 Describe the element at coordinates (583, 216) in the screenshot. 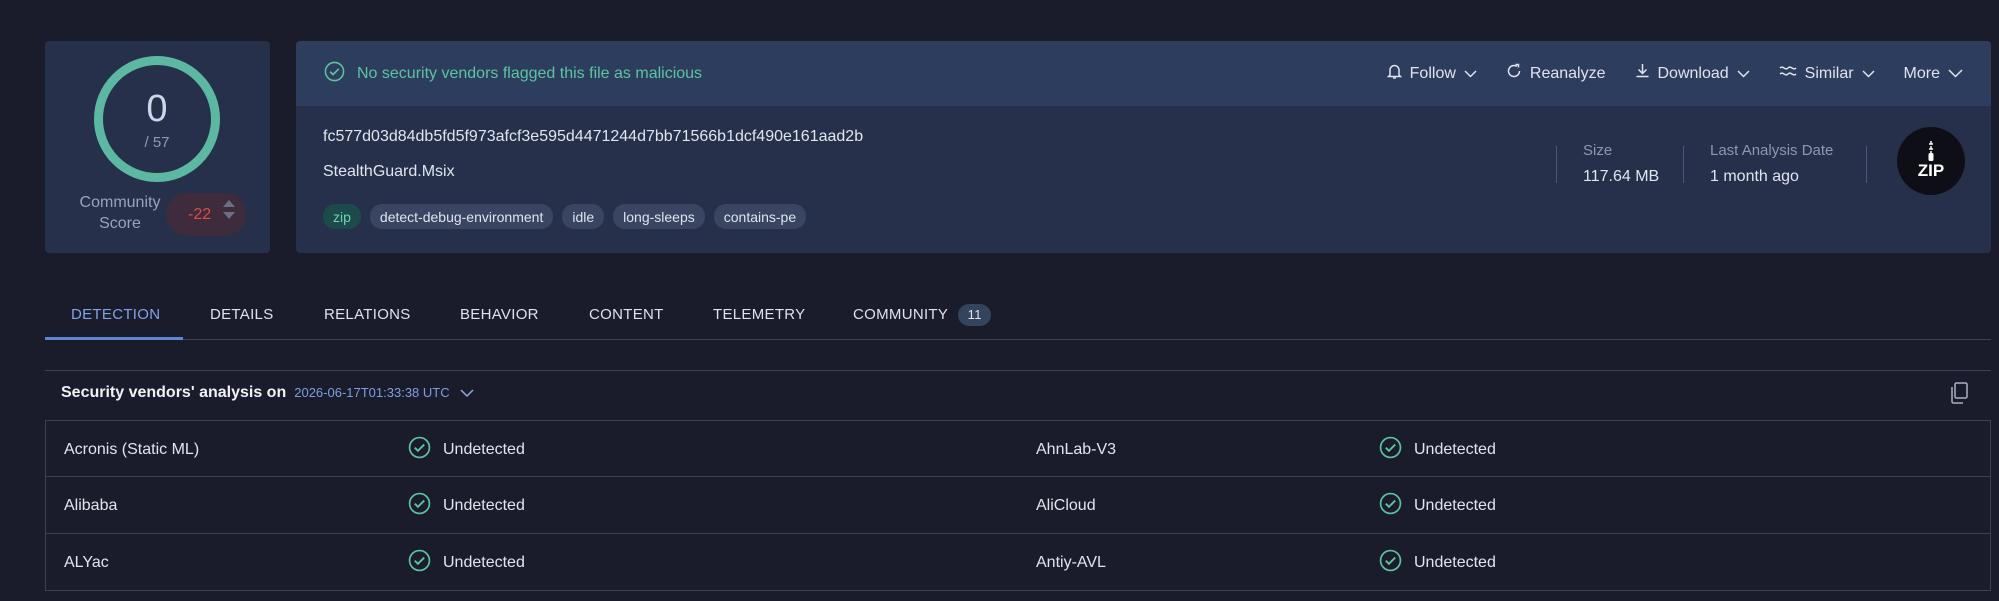

I see `tag-idle: idle` at that location.